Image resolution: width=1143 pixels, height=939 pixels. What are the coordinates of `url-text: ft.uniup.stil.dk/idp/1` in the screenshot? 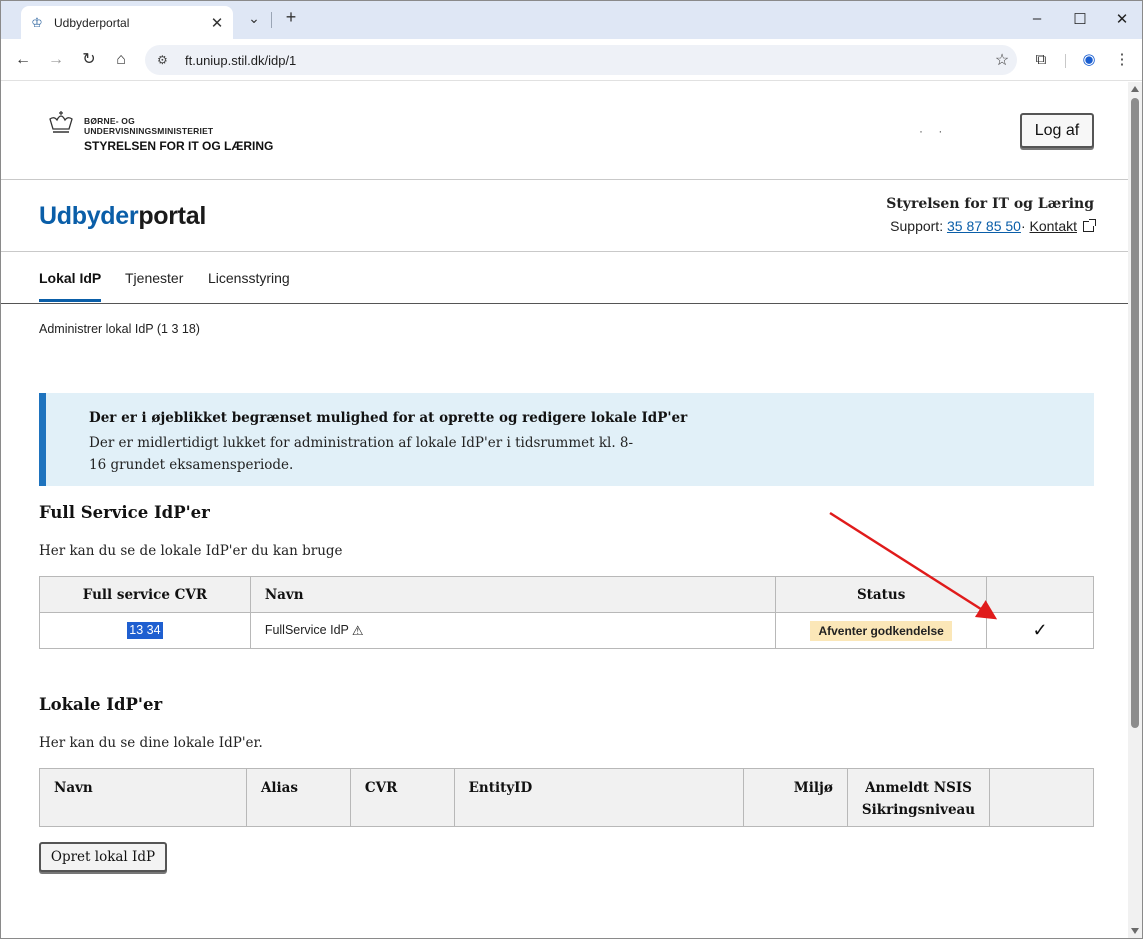 It's located at (241, 60).